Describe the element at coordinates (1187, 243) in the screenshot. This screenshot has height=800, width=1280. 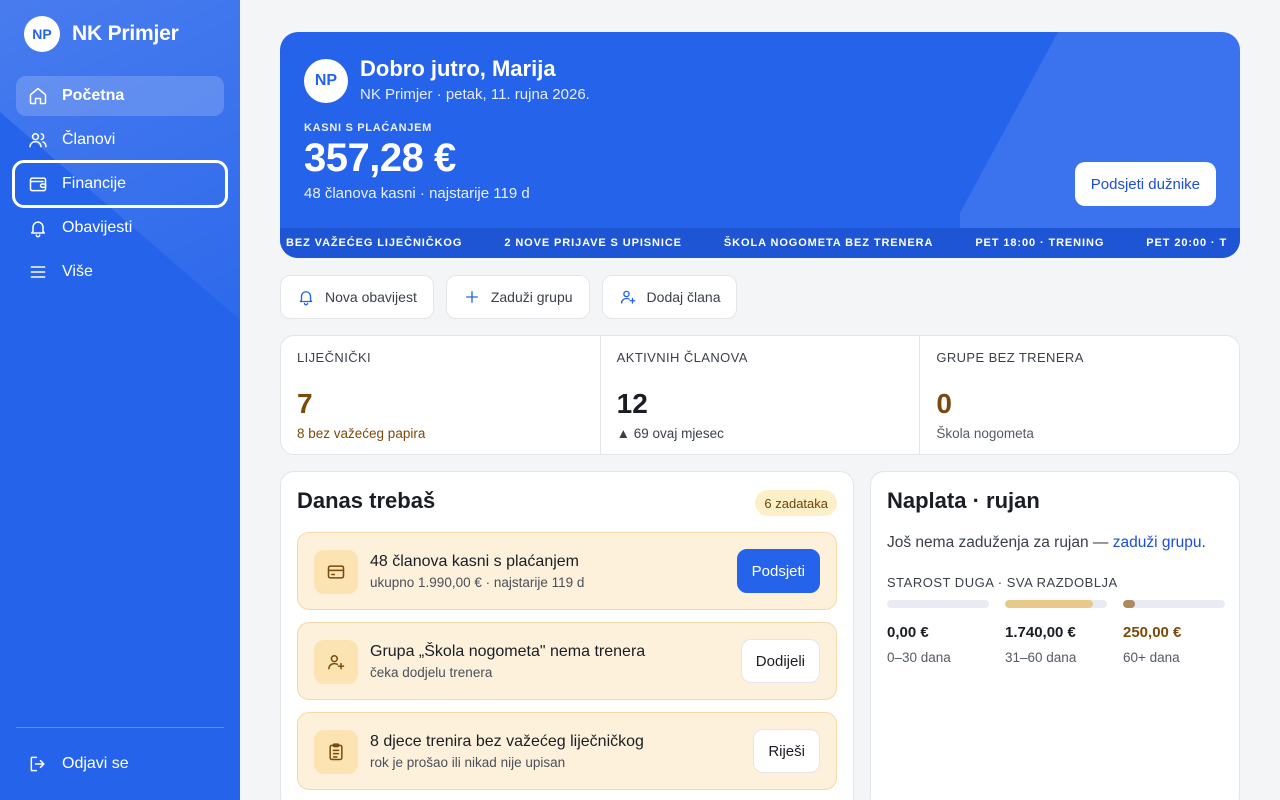
I see `ticker-item: PET 20:00 · T` at that location.